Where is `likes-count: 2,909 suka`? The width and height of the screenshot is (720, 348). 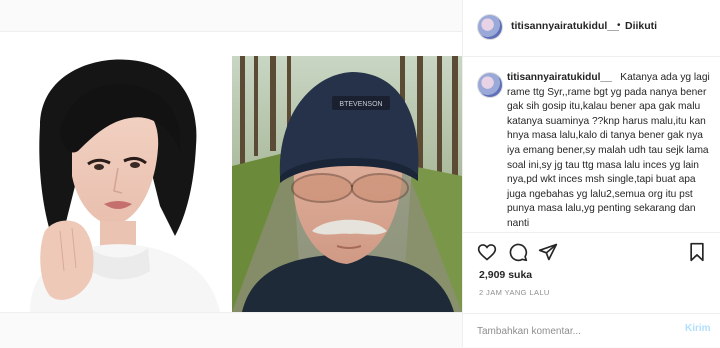 likes-count: 2,909 suka is located at coordinates (505, 275).